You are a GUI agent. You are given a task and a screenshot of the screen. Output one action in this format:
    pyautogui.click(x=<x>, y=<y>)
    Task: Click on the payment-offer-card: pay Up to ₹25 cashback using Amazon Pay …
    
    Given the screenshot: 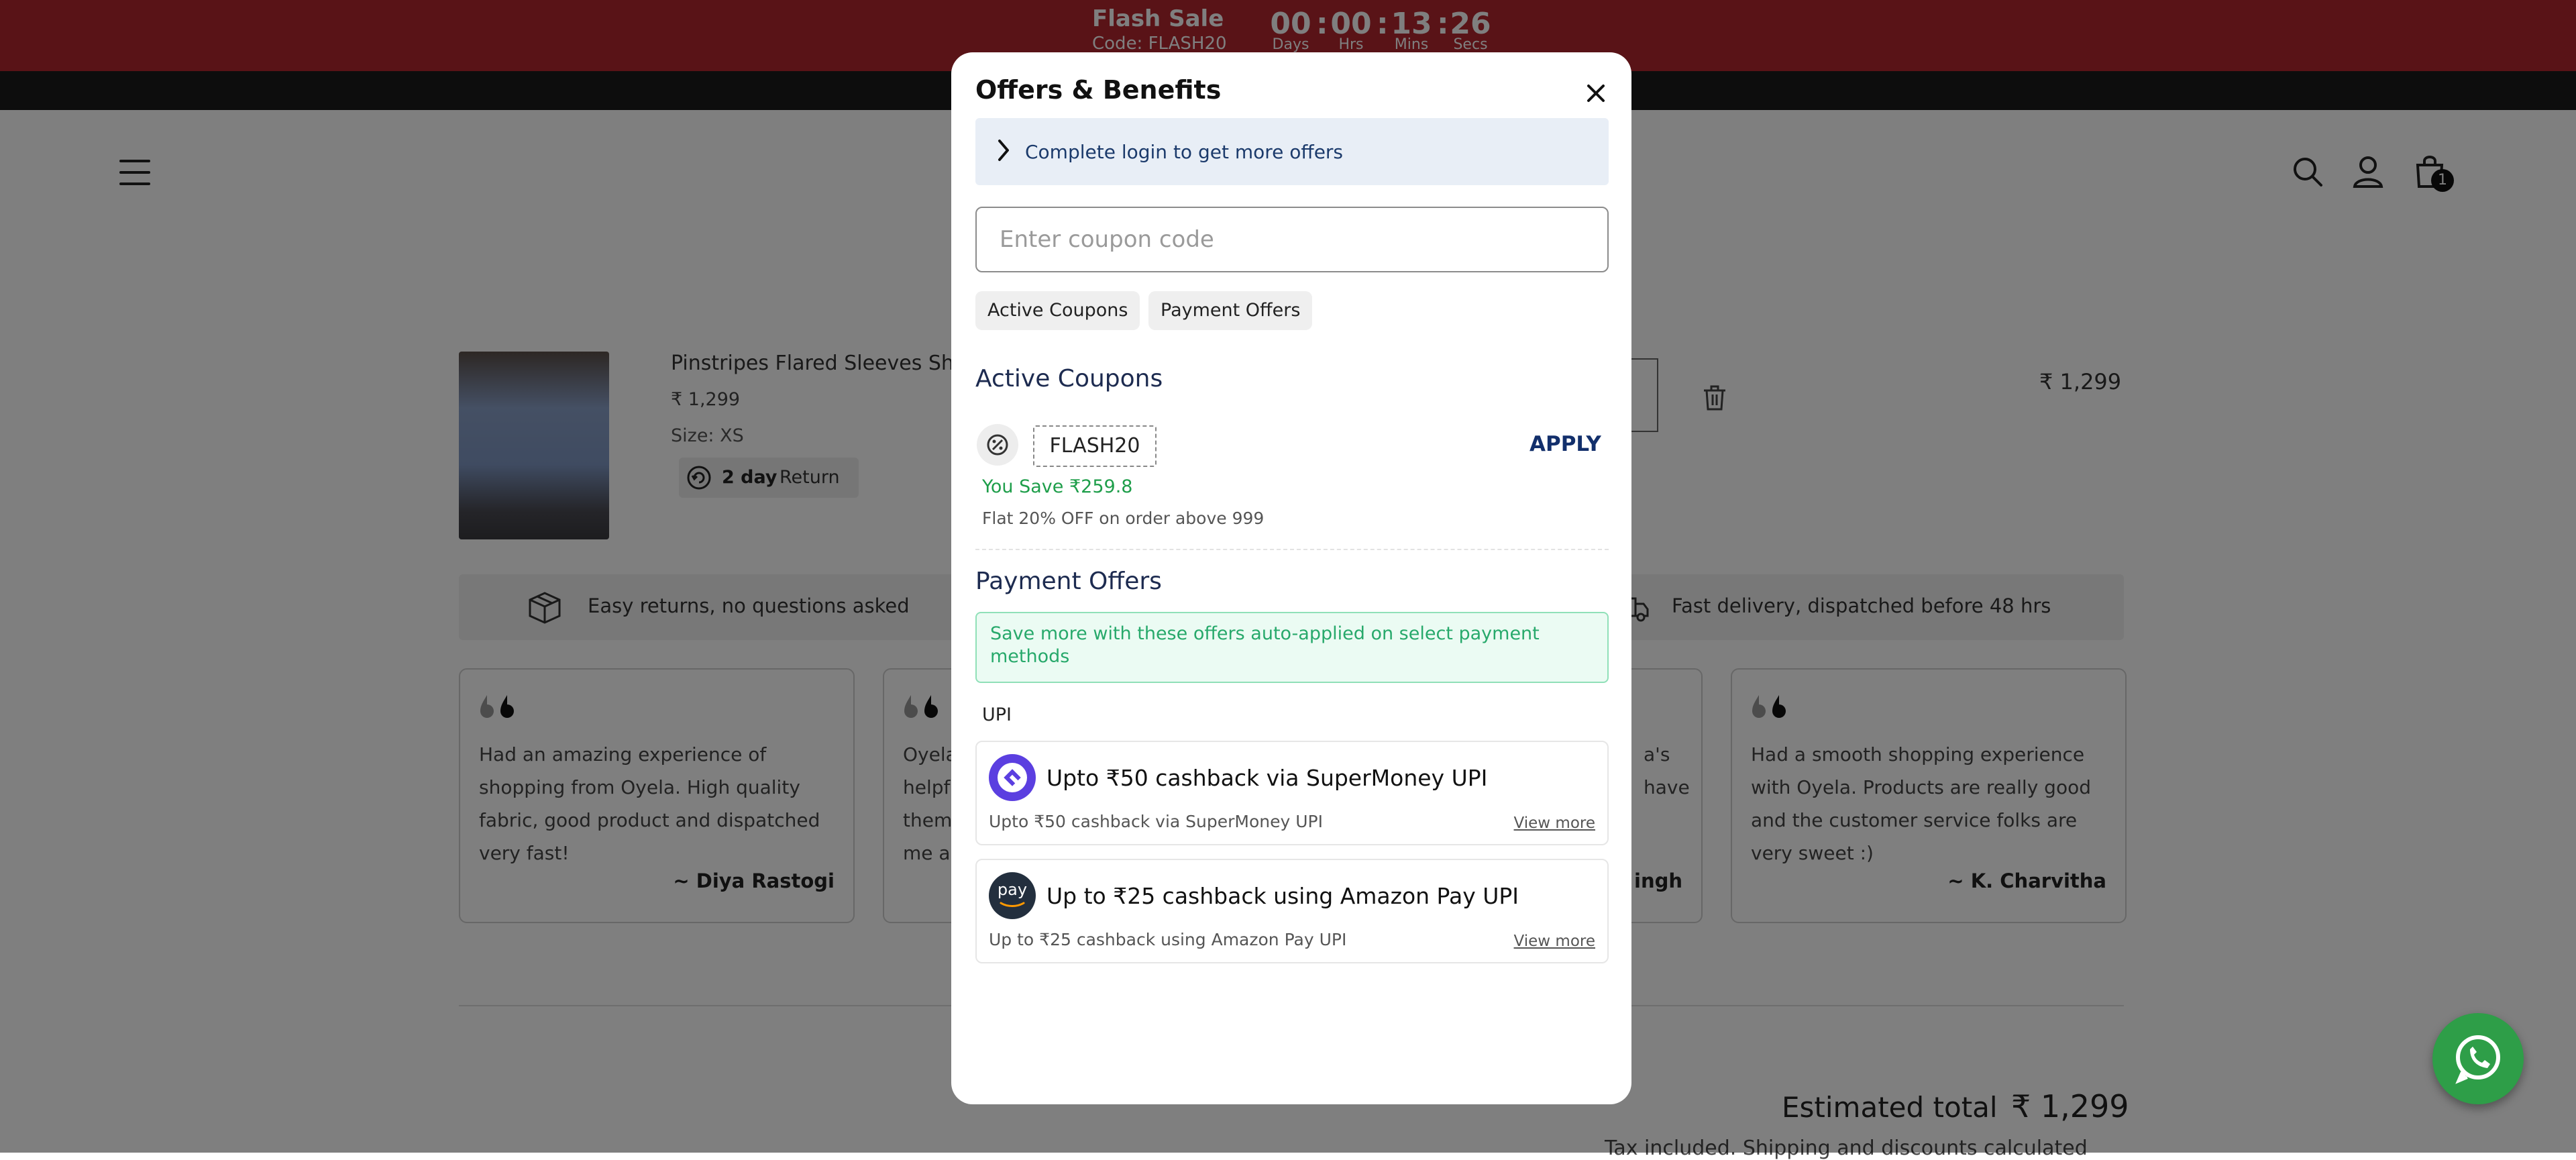 What is the action you would take?
    pyautogui.click(x=1292, y=911)
    